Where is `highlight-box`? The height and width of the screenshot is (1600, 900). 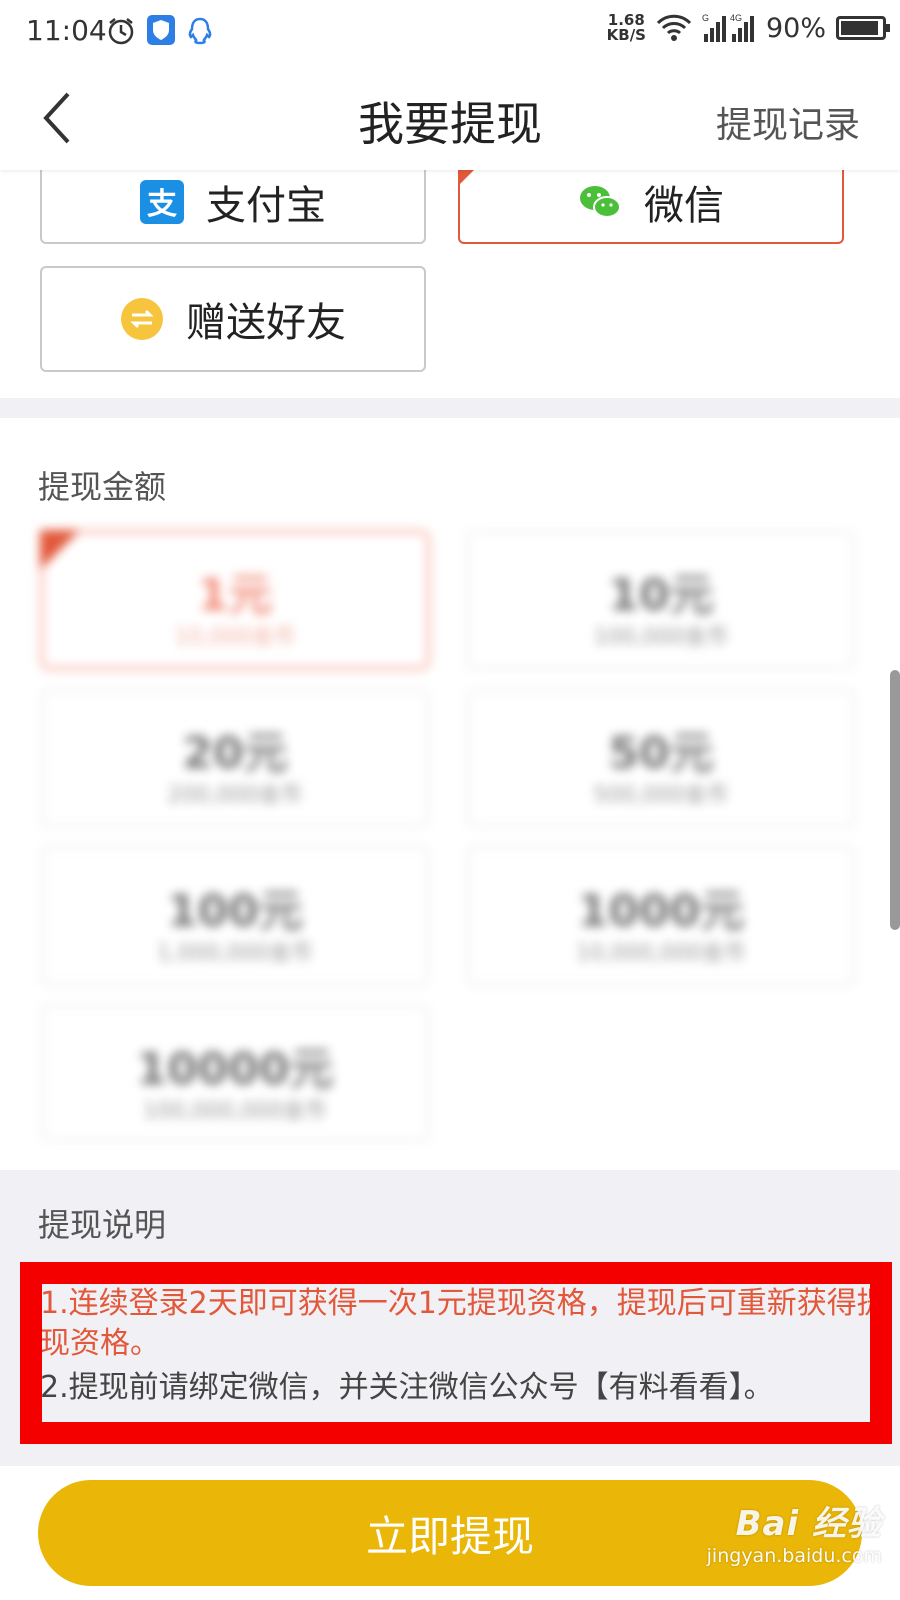
highlight-box is located at coordinates (456, 1353).